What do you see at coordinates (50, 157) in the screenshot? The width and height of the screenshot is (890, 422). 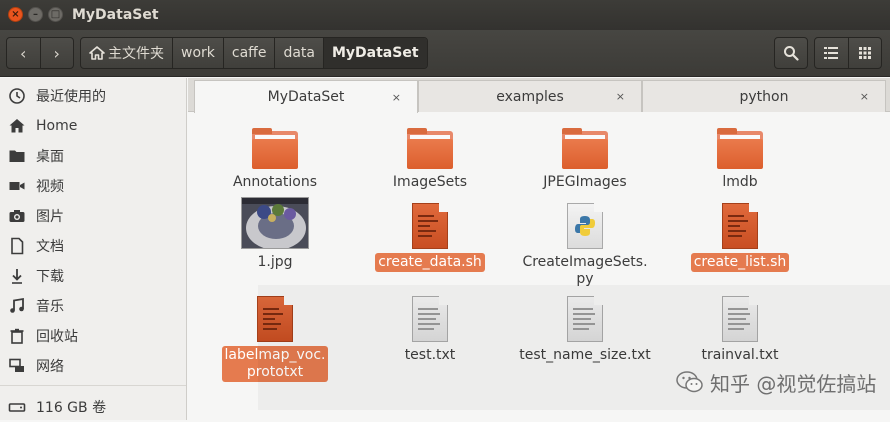 I see `sidebar-item-label: 桌面` at bounding box center [50, 157].